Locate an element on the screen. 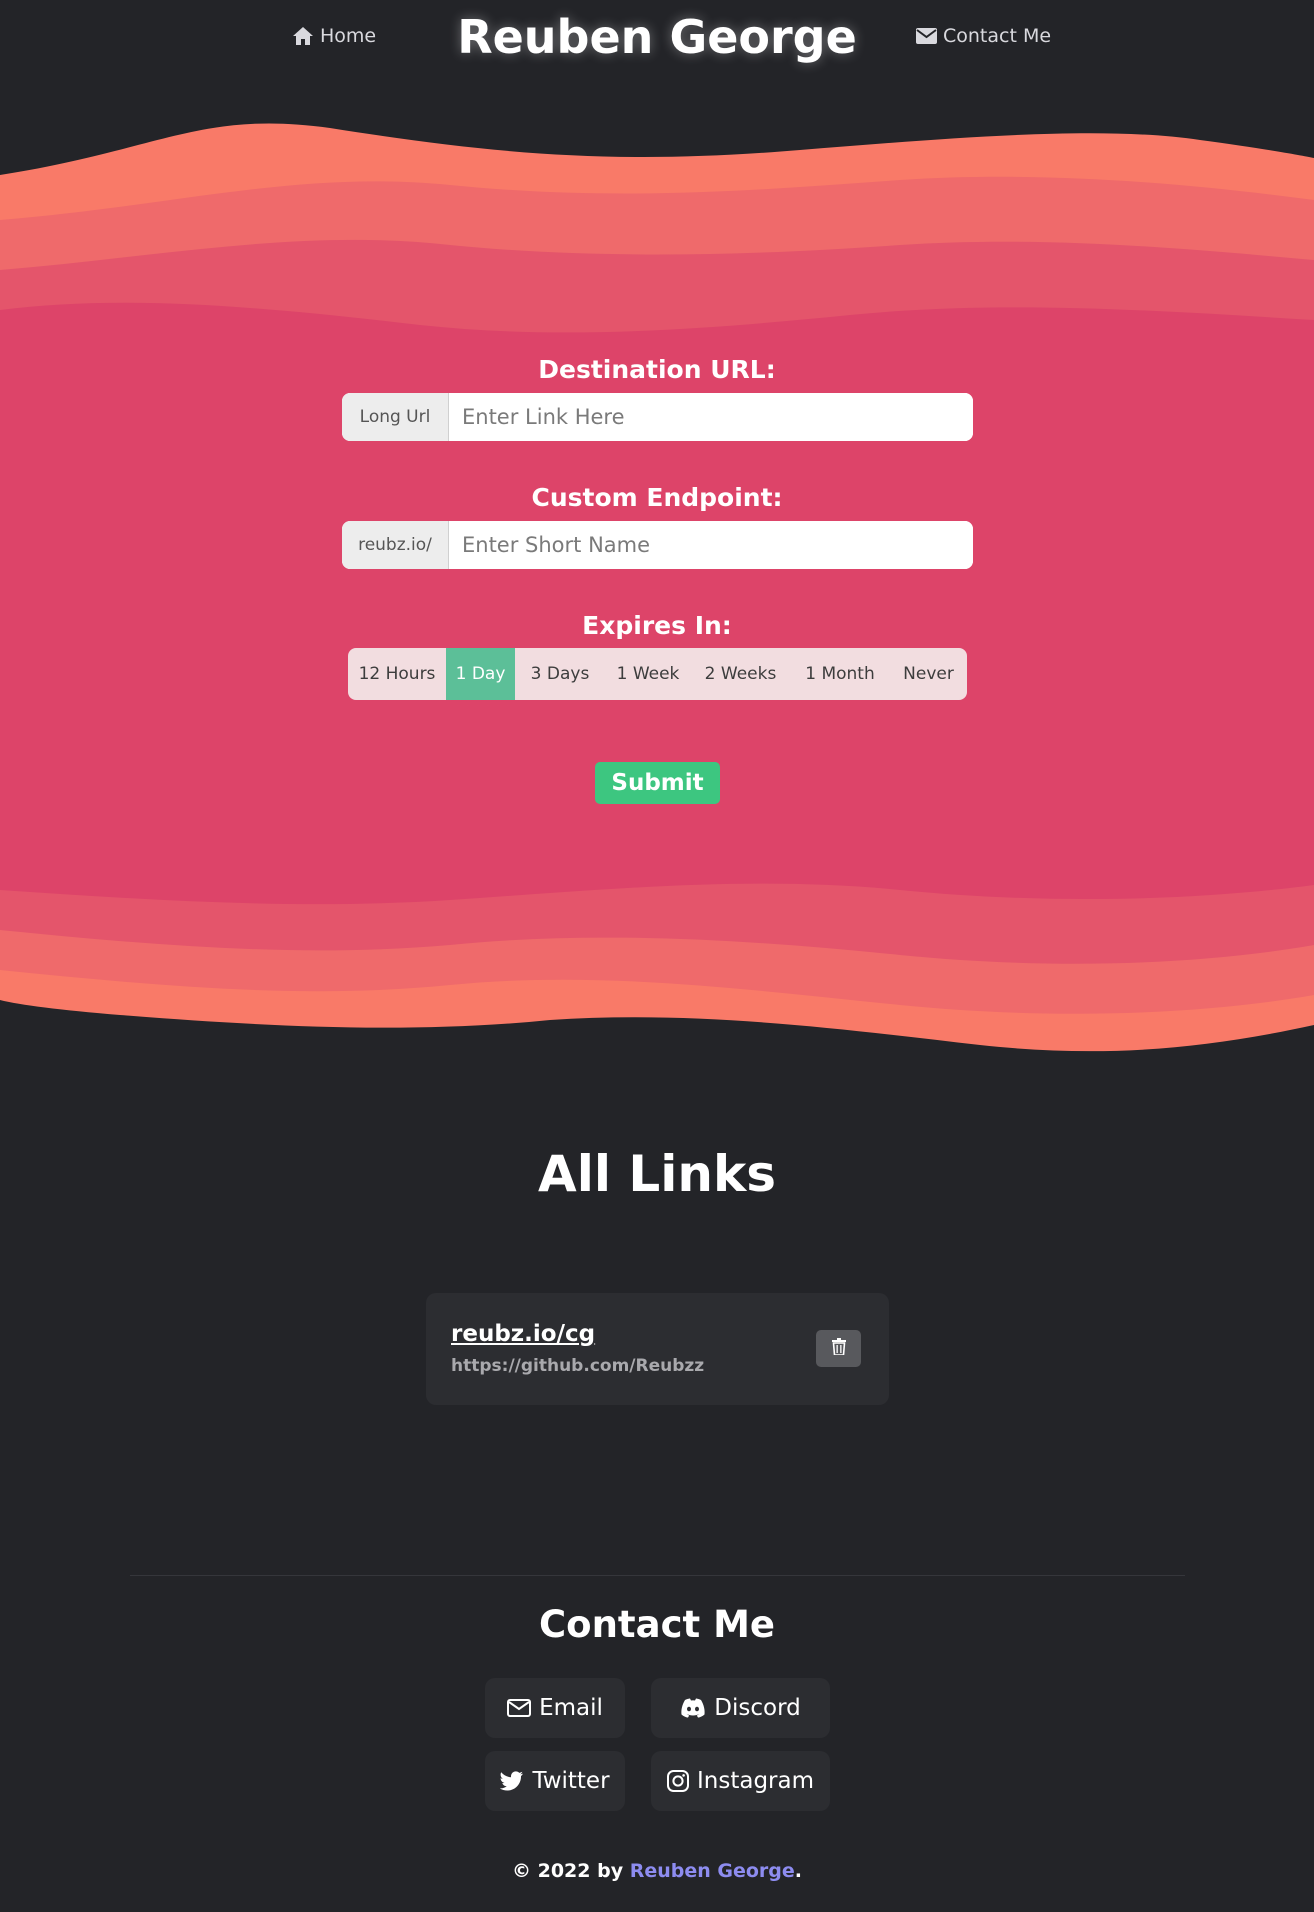 This screenshot has width=1314, height=1912. footer-suffix: . is located at coordinates (798, 1871).